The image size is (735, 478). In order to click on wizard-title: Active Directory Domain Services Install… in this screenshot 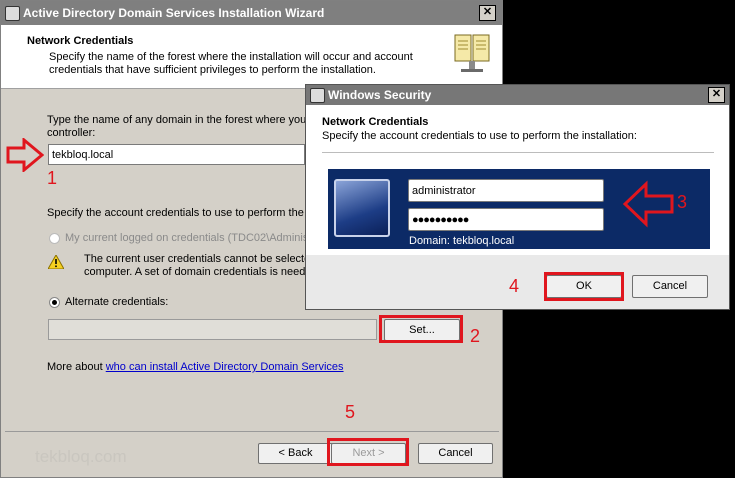, I will do `click(174, 13)`.